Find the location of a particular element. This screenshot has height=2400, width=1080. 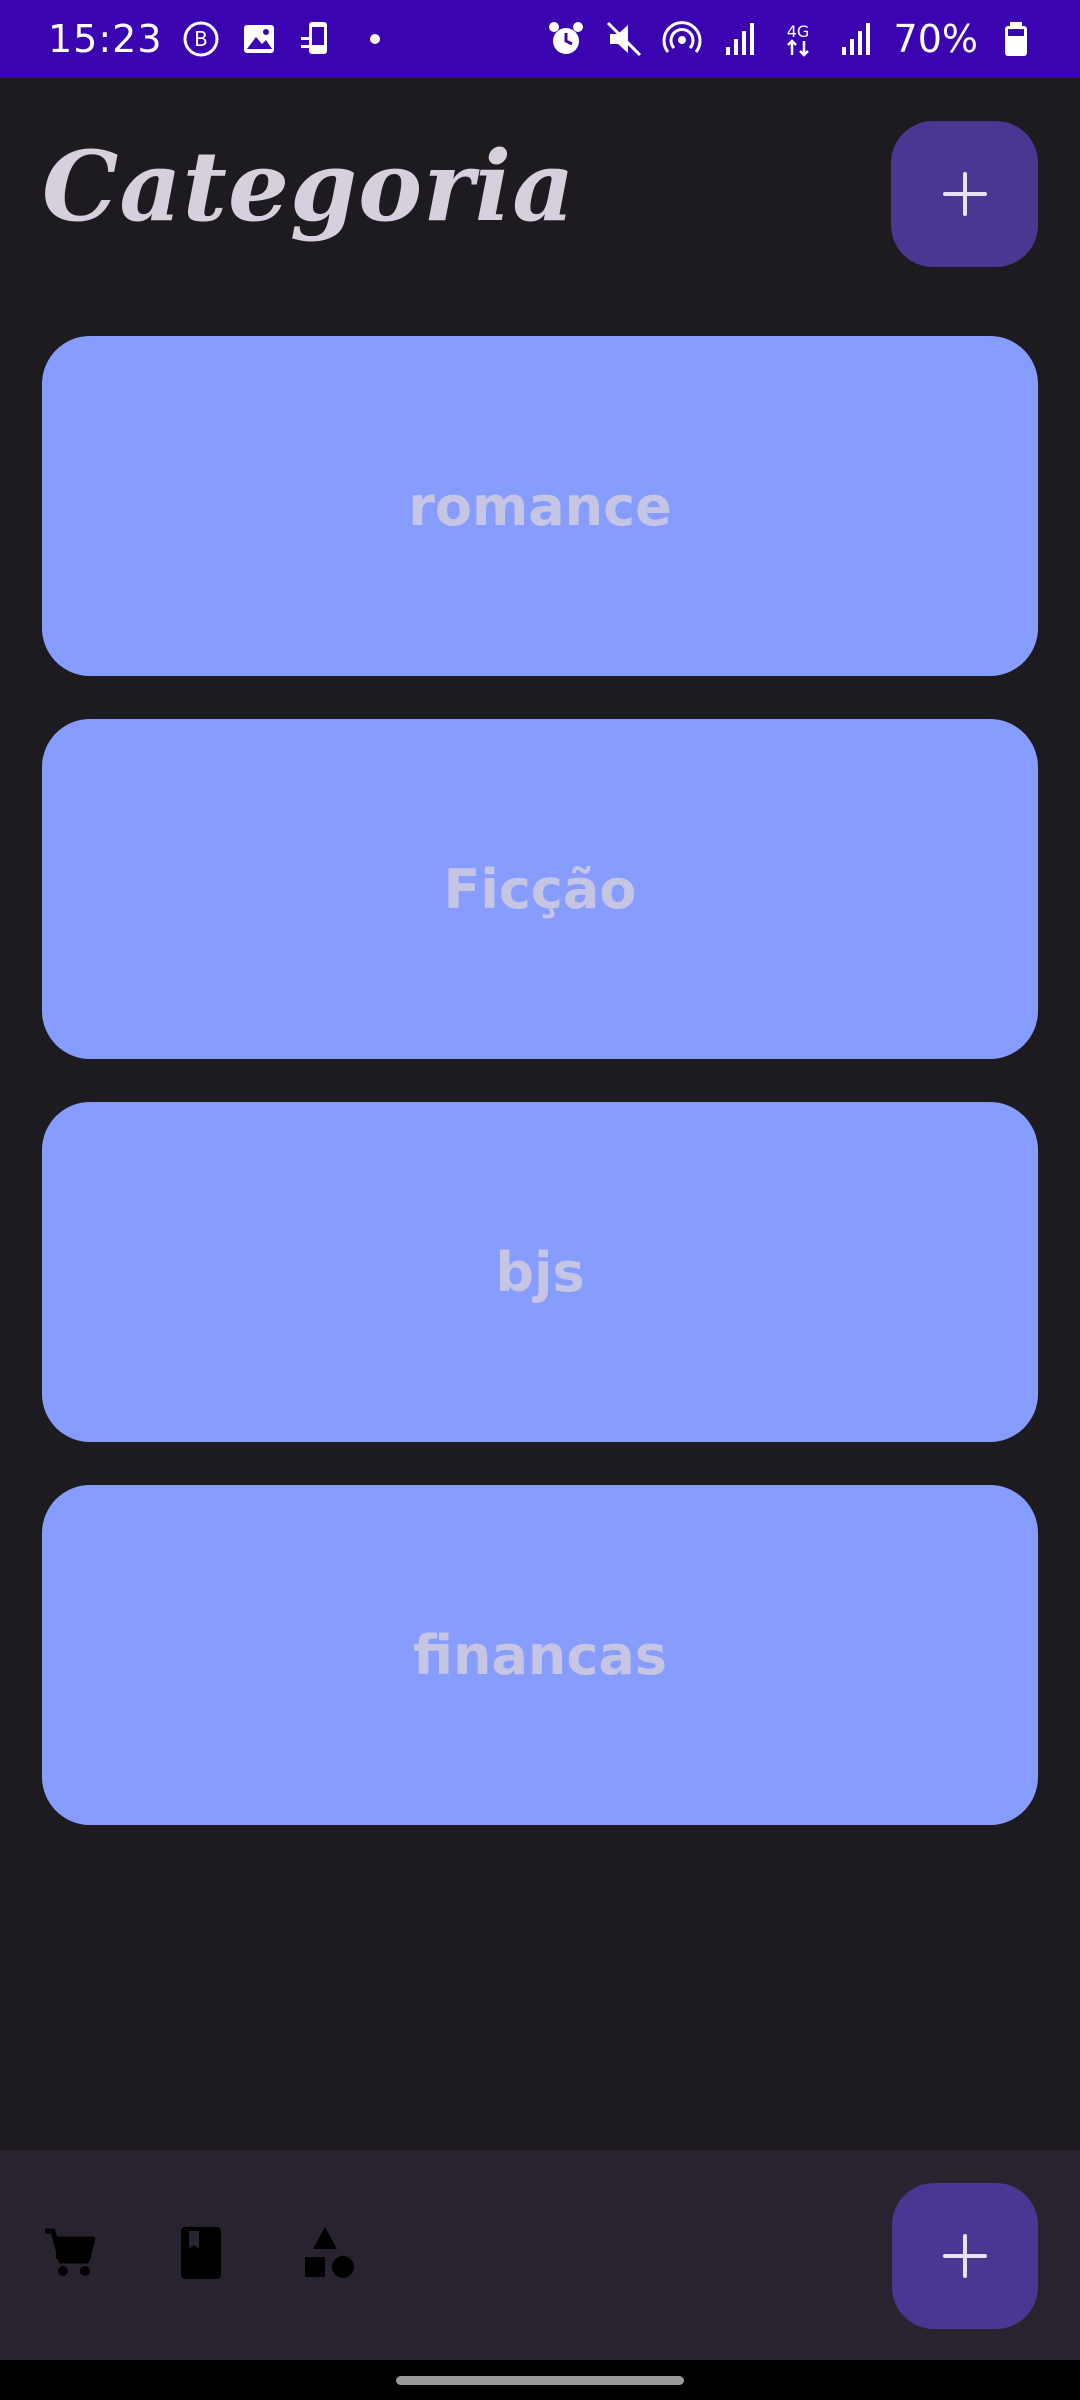

mute-icon is located at coordinates (624, 39).